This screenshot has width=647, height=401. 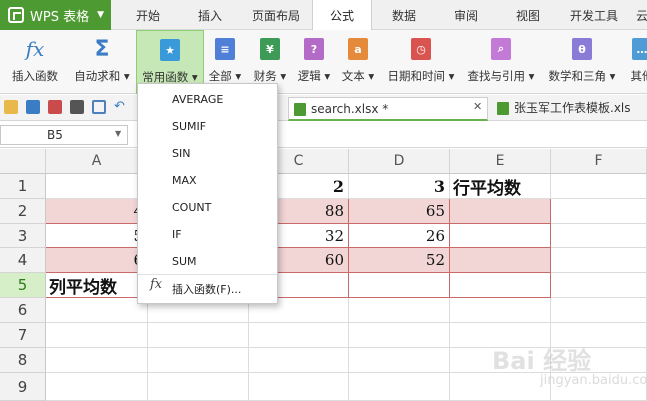 What do you see at coordinates (99, 107) in the screenshot?
I see `print-preview-icon` at bounding box center [99, 107].